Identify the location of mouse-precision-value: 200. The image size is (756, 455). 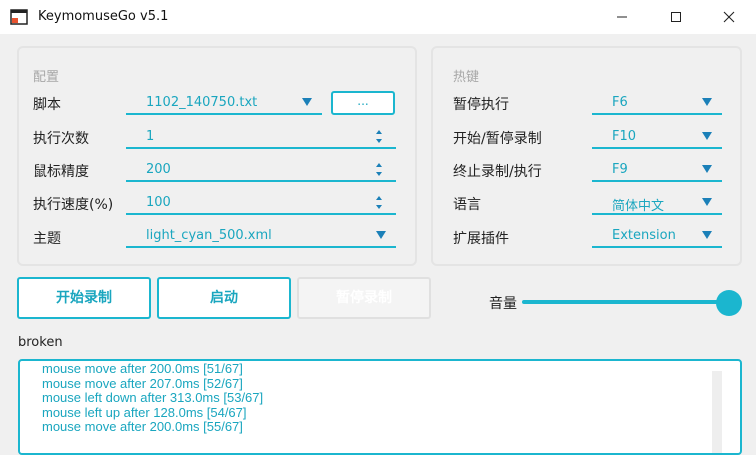
(158, 169).